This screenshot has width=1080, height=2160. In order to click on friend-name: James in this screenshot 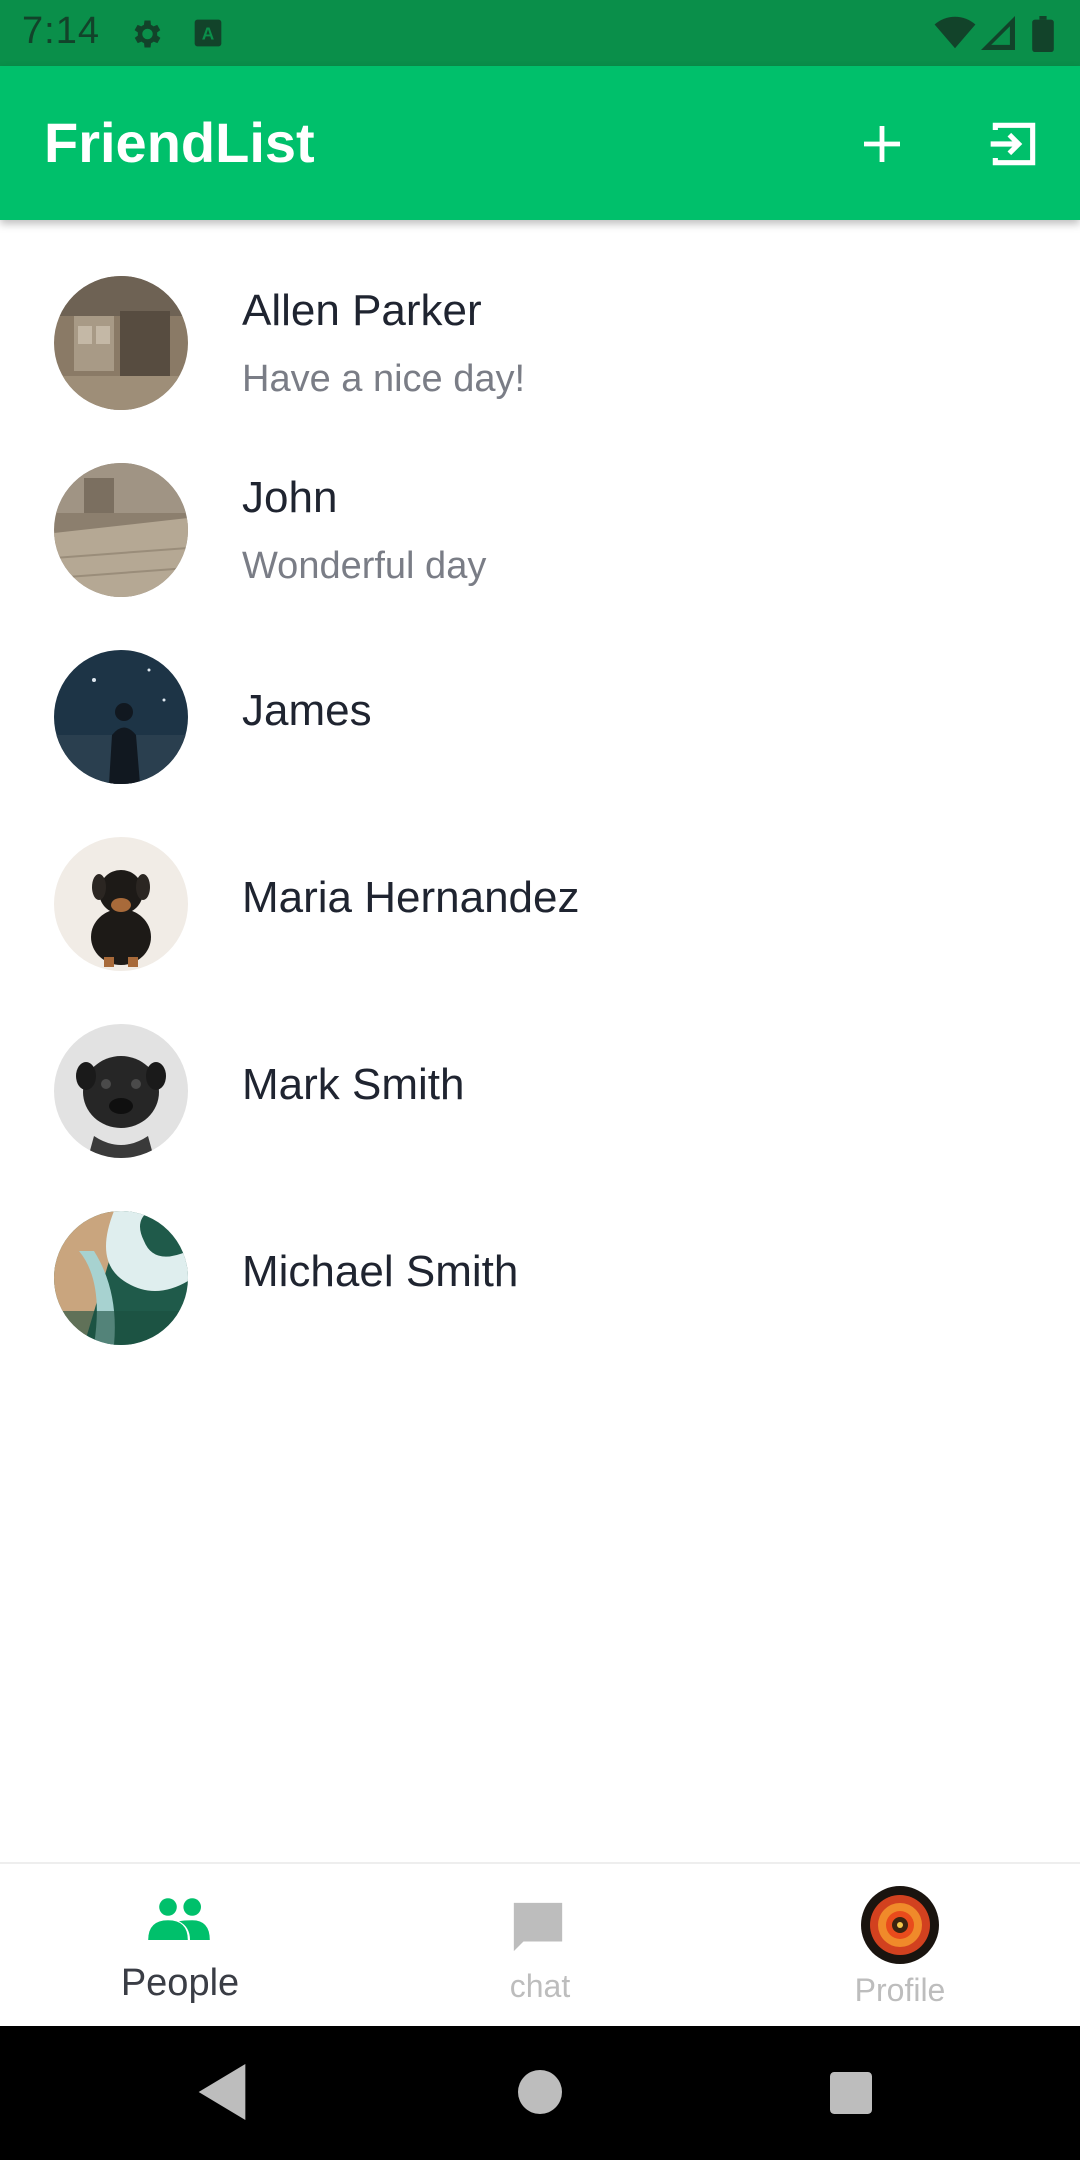, I will do `click(307, 710)`.